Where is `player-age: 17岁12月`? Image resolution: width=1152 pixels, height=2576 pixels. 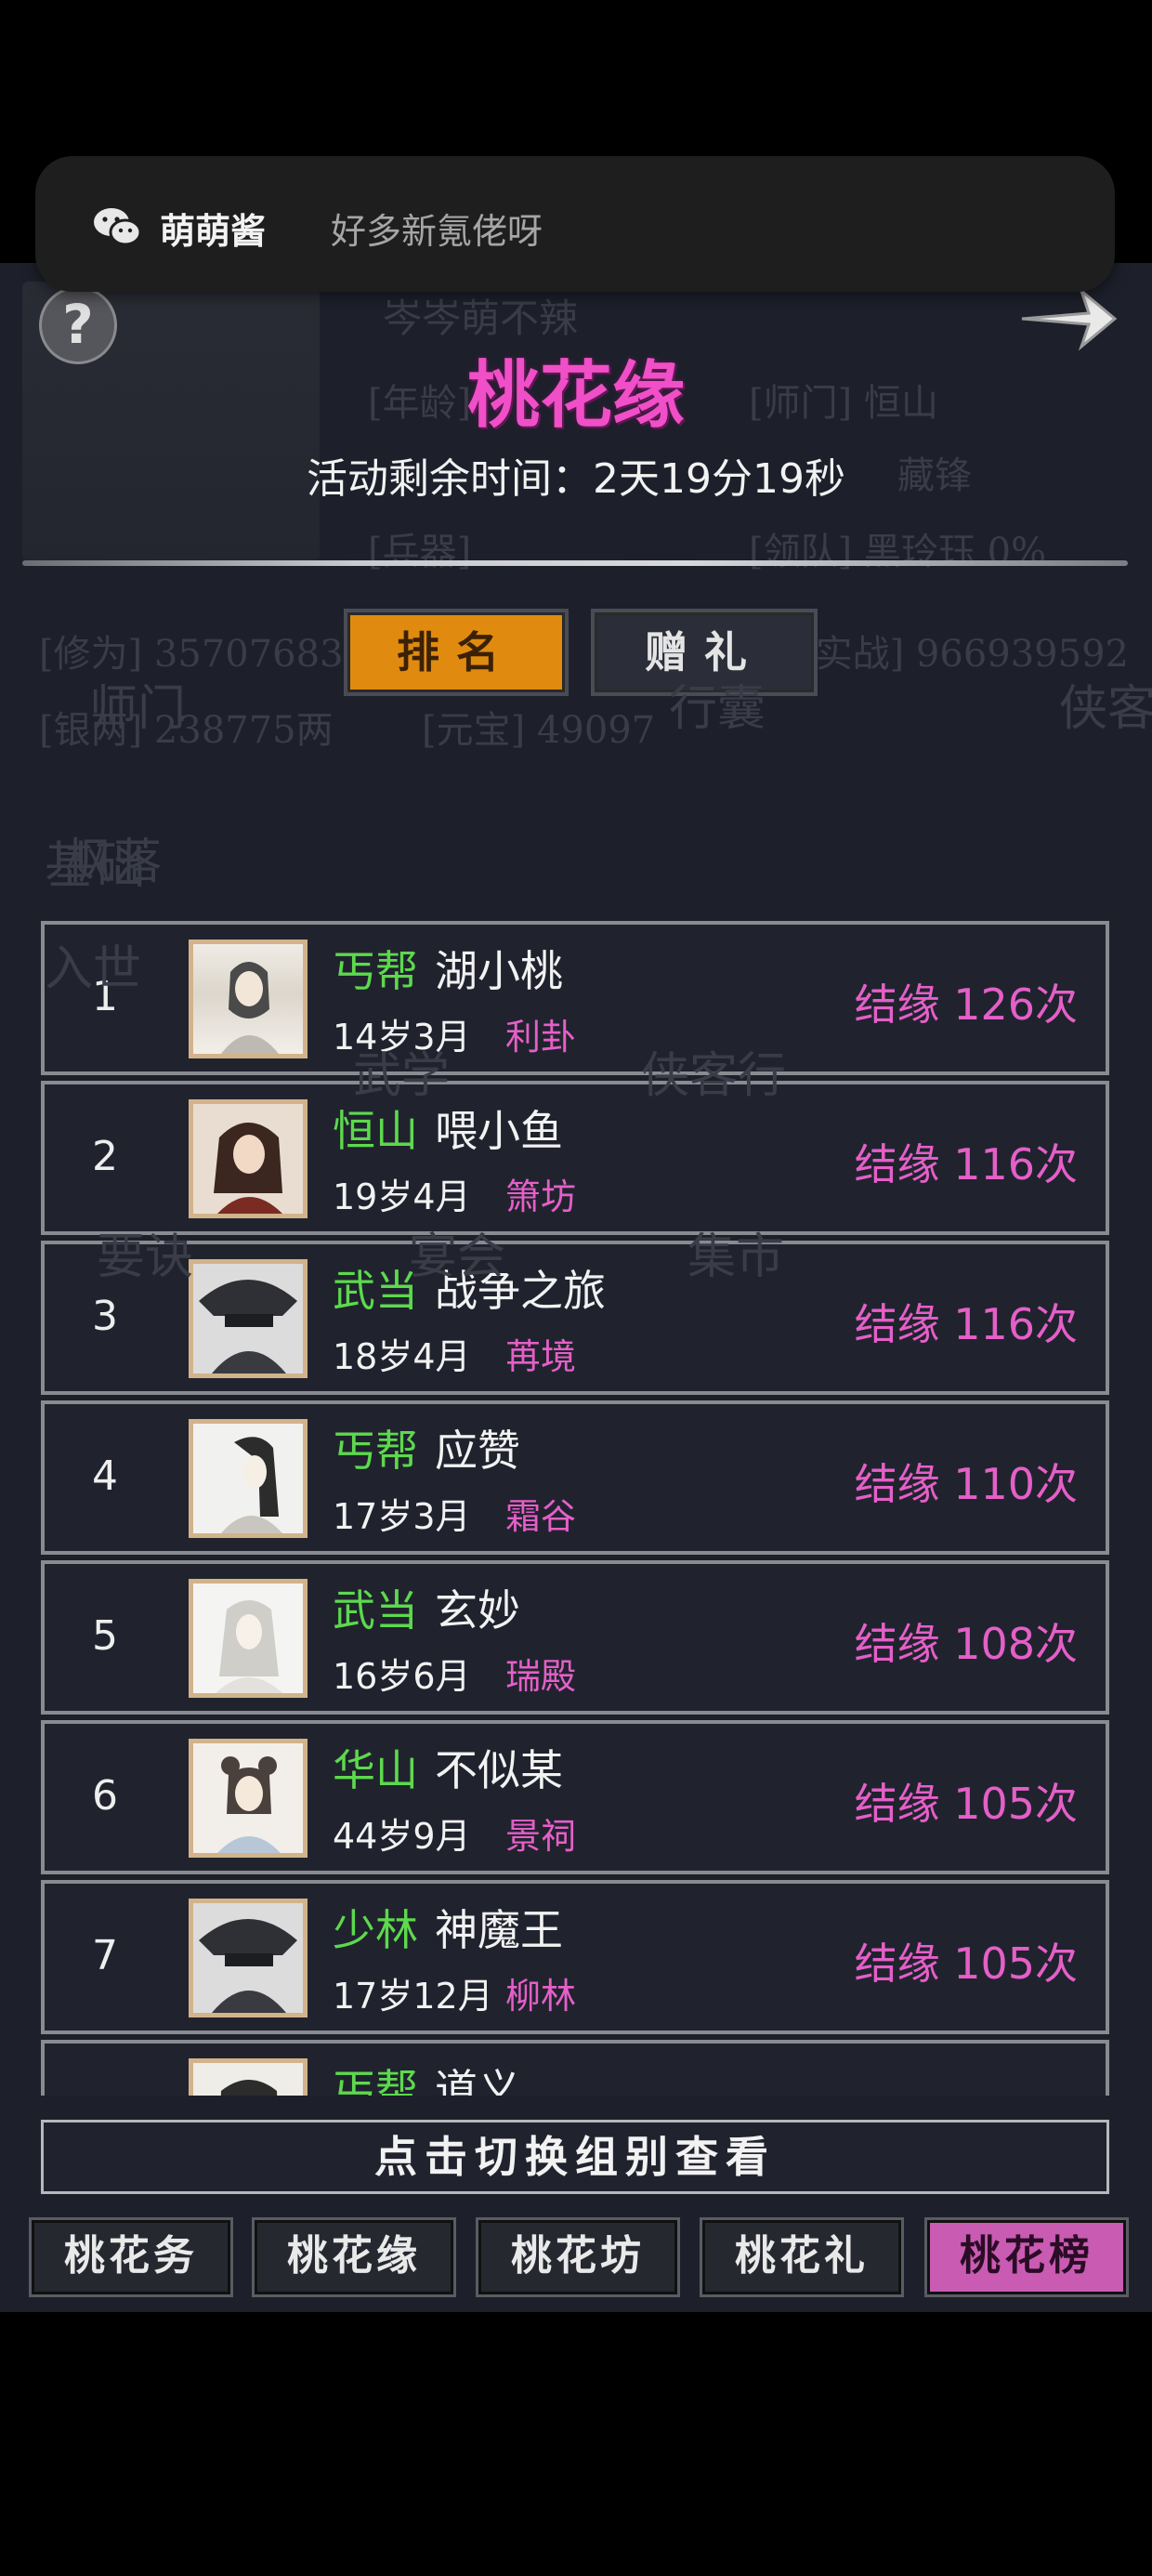 player-age: 17岁12月 is located at coordinates (413, 1996).